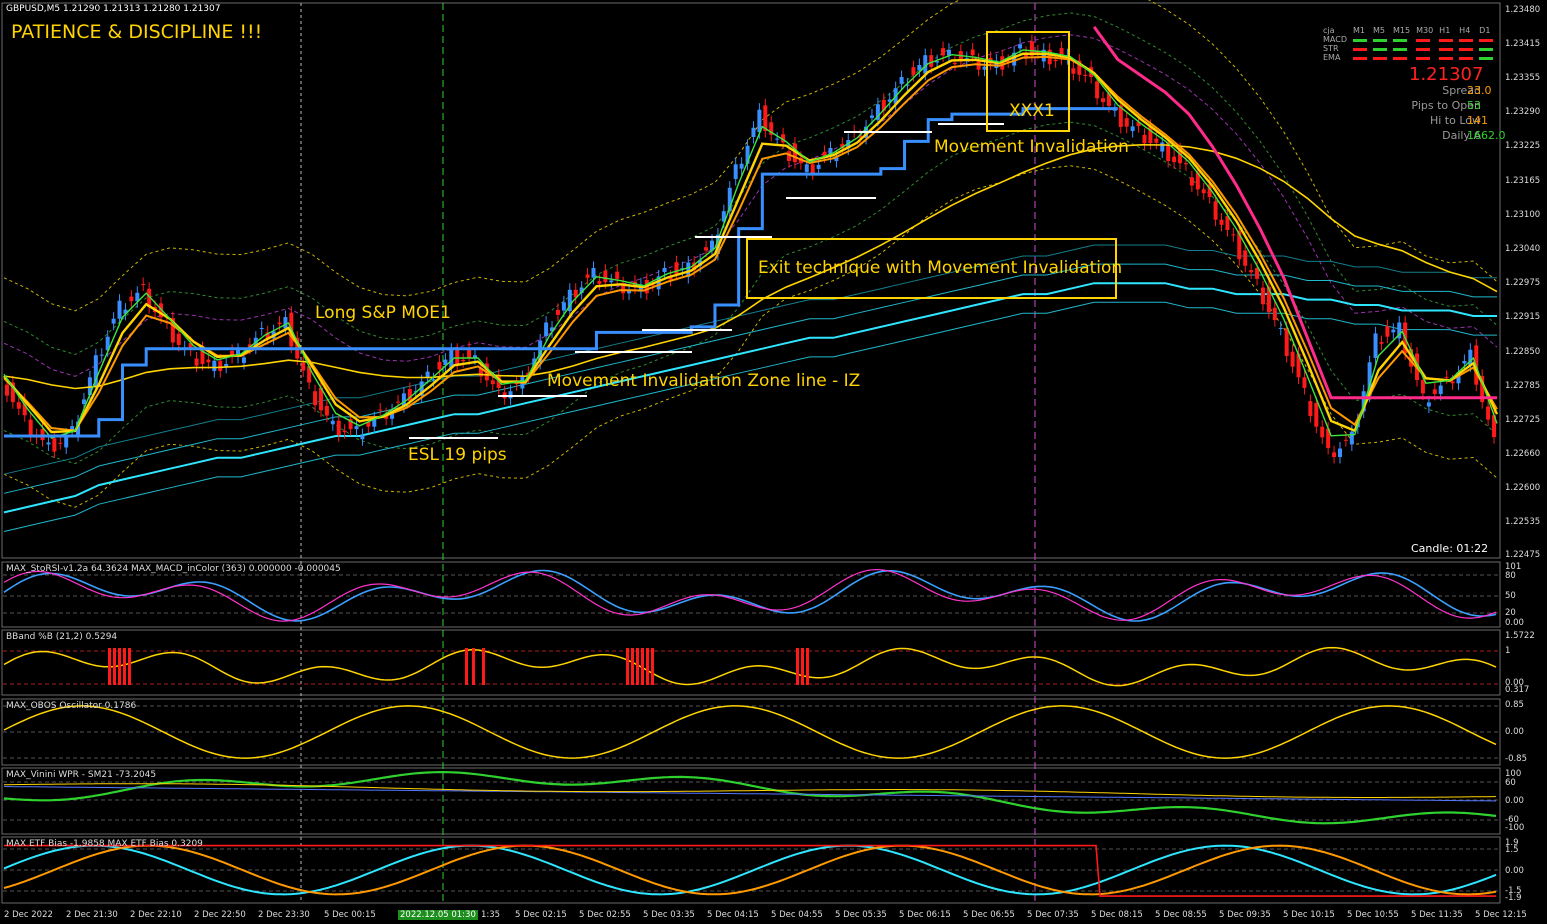  What do you see at coordinates (541, 915) in the screenshot?
I see `time-tick: 5 Dec 02:15` at bounding box center [541, 915].